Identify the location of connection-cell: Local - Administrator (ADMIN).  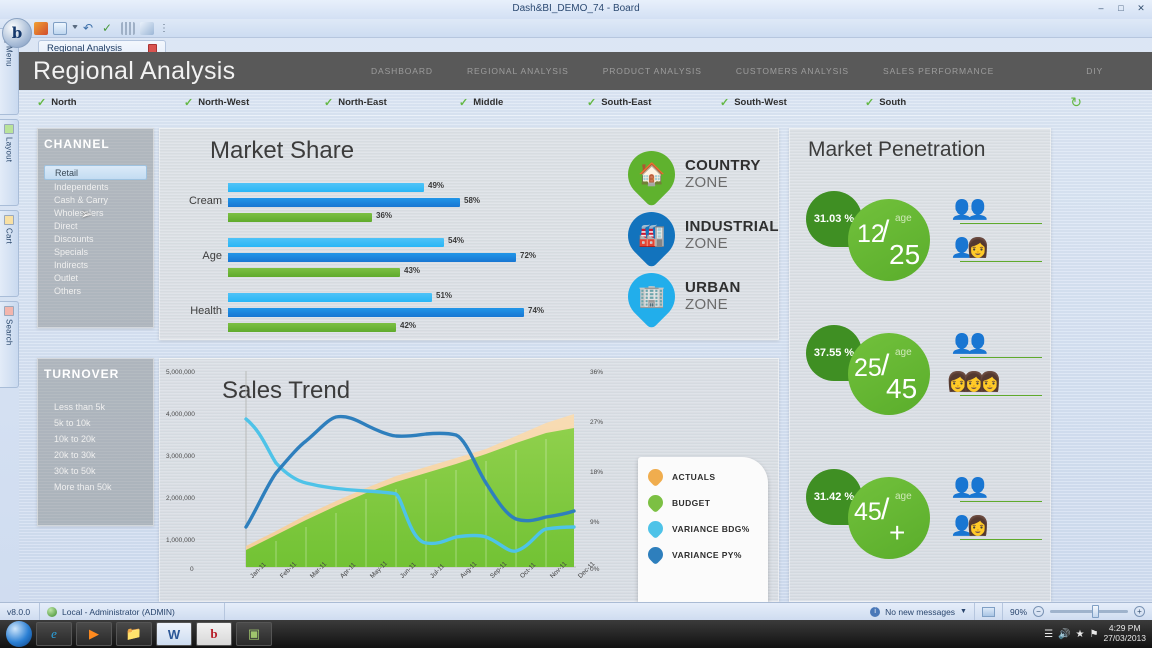
(132, 611).